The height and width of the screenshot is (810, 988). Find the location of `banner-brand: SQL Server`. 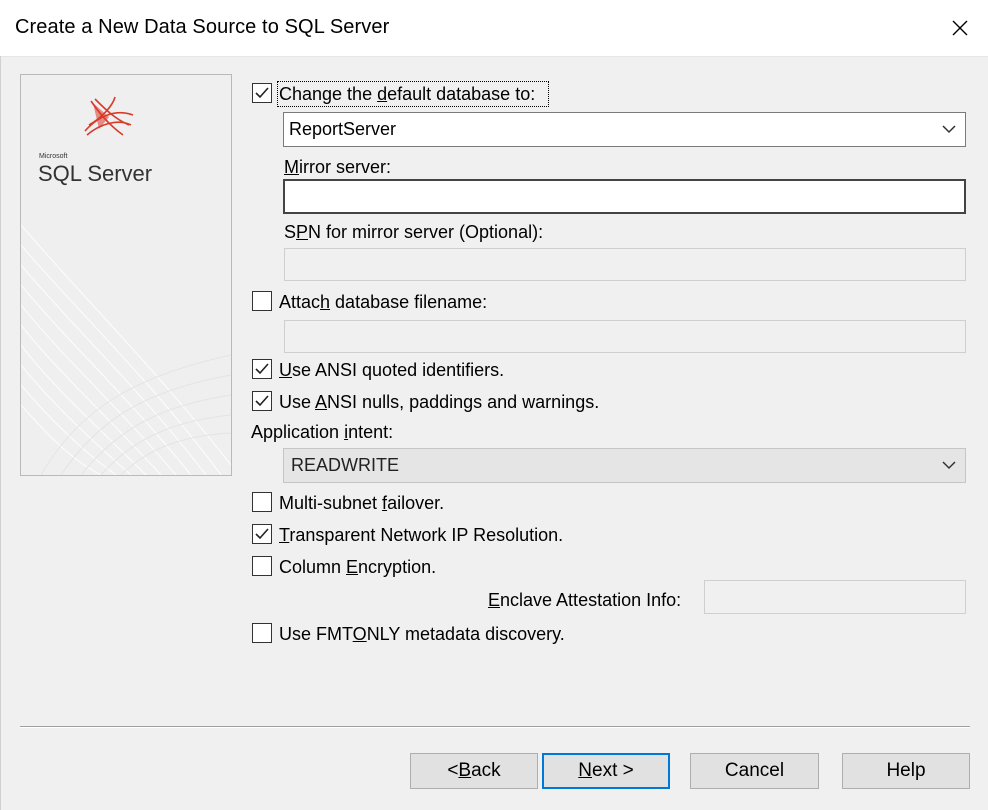

banner-brand: SQL Server is located at coordinates (95, 173).